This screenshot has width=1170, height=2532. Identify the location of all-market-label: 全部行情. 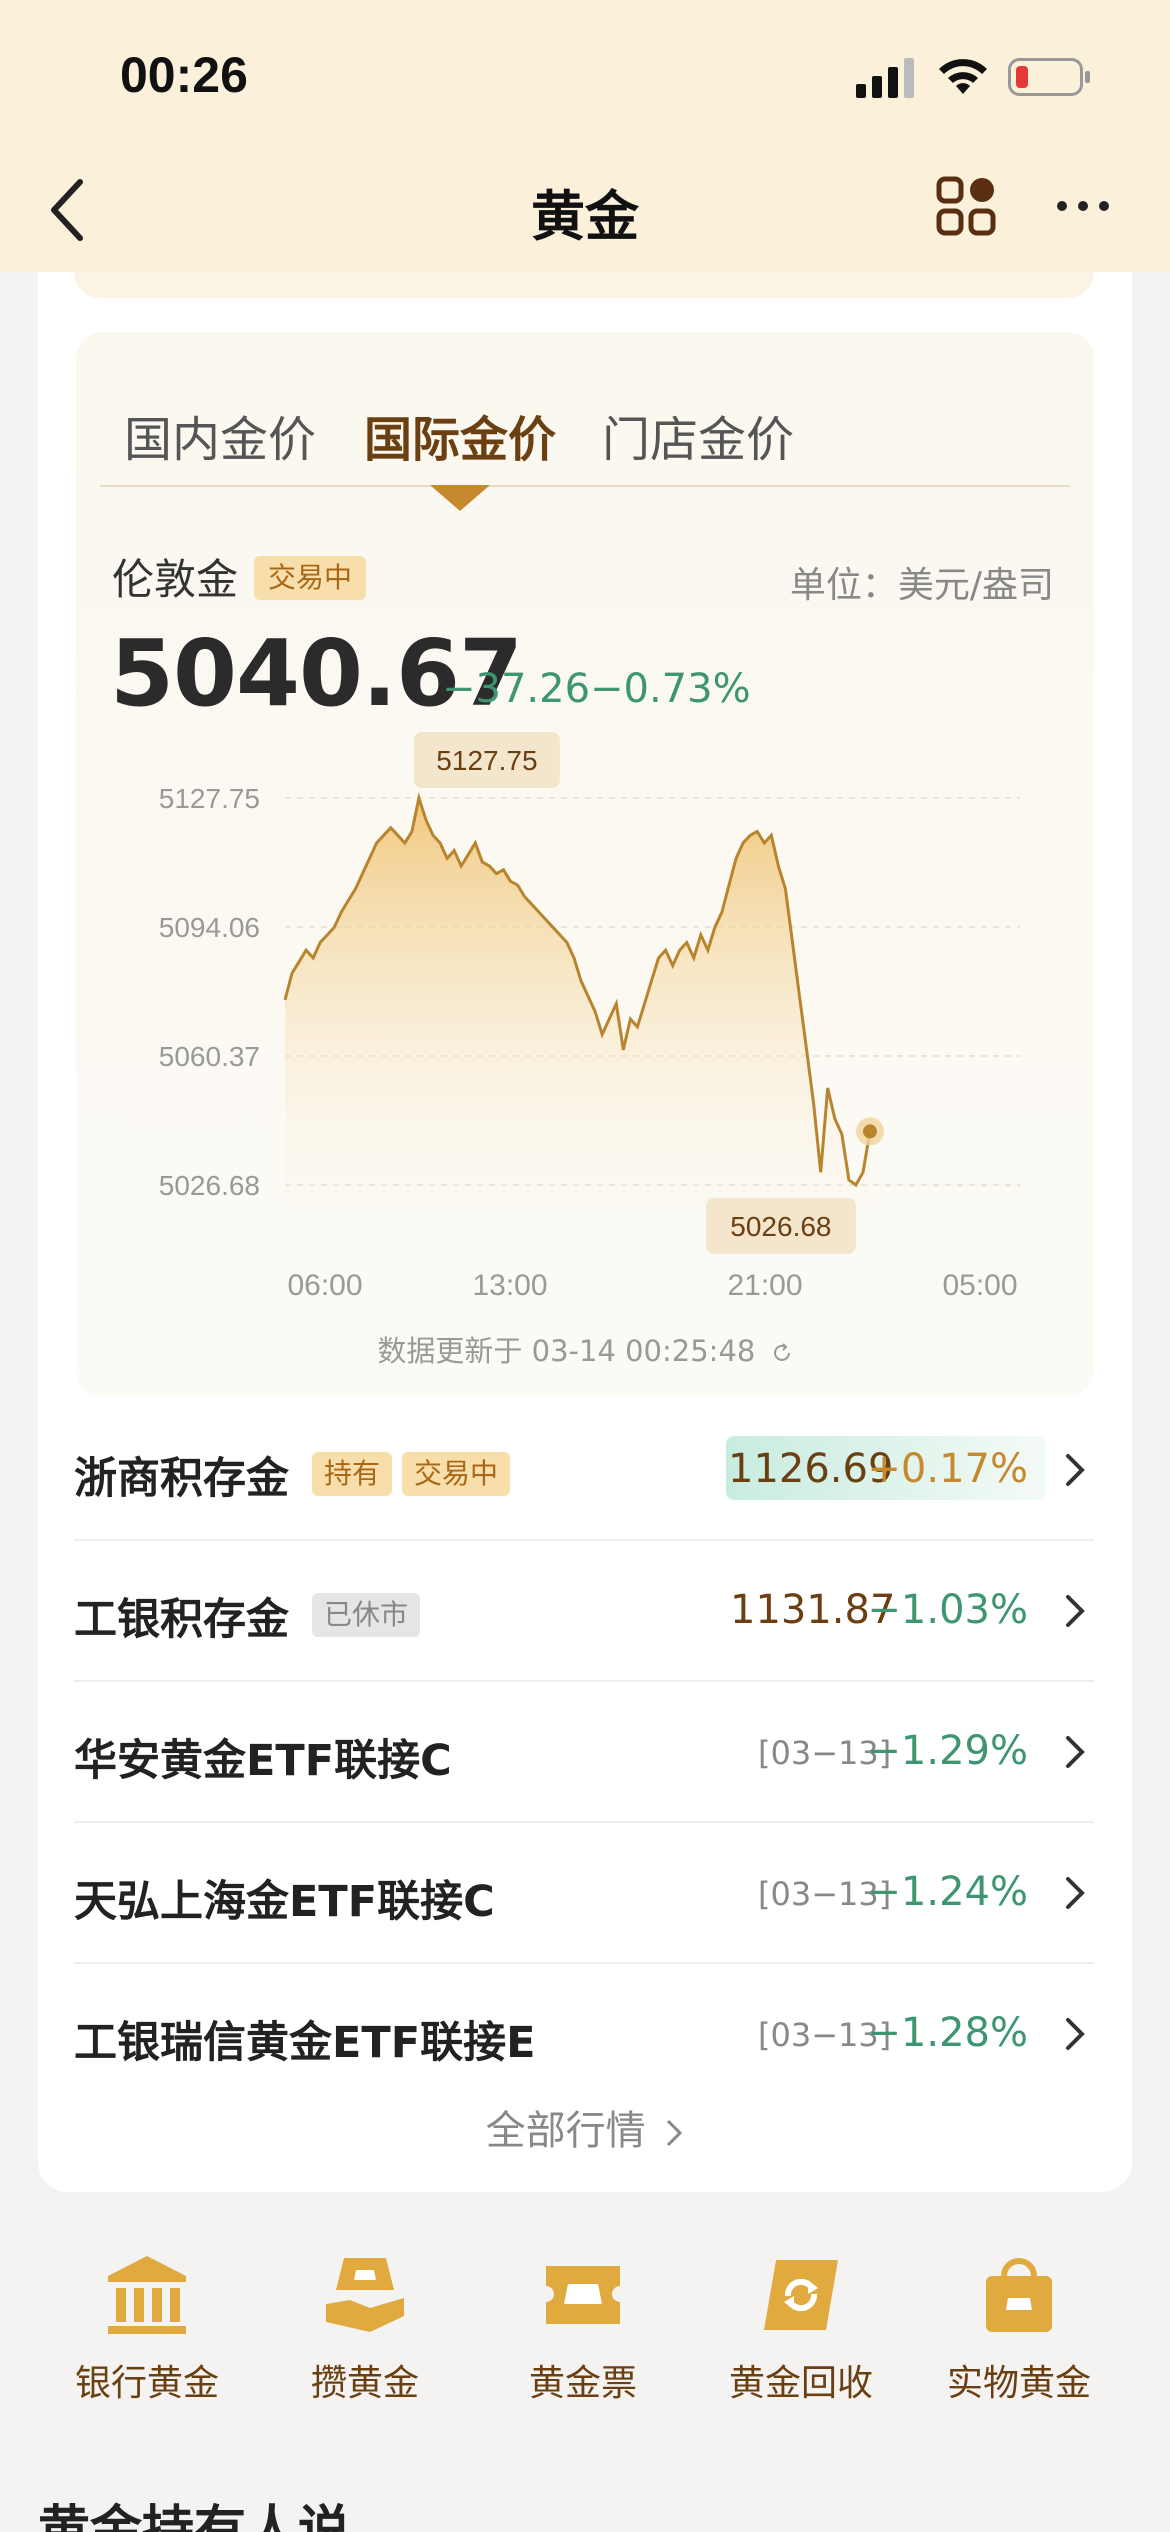
(565, 2131).